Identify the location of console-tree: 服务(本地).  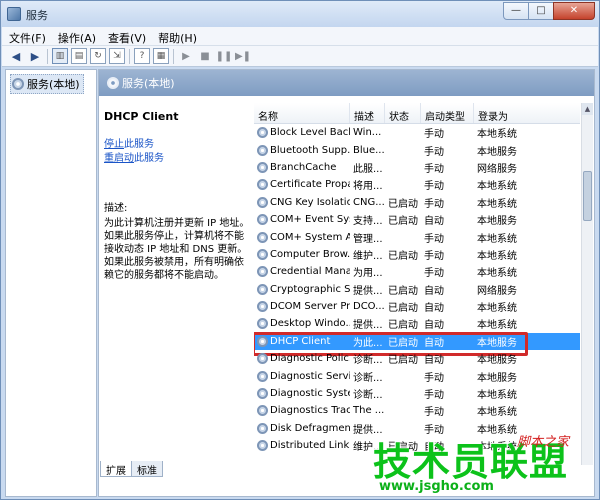
(51, 283).